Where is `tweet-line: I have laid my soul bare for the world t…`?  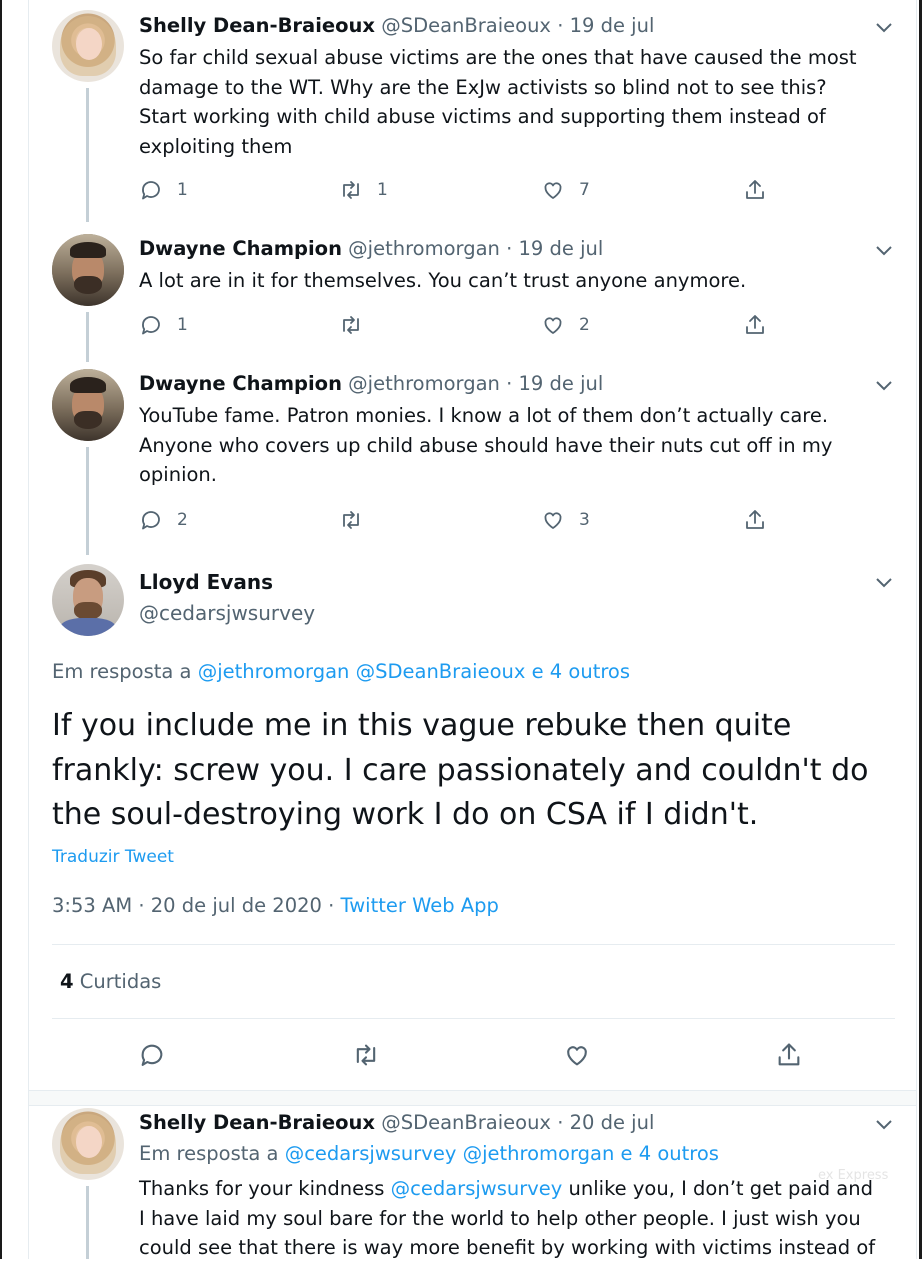
tweet-line: I have laid my soul bare for the world t… is located at coordinates (500, 1218).